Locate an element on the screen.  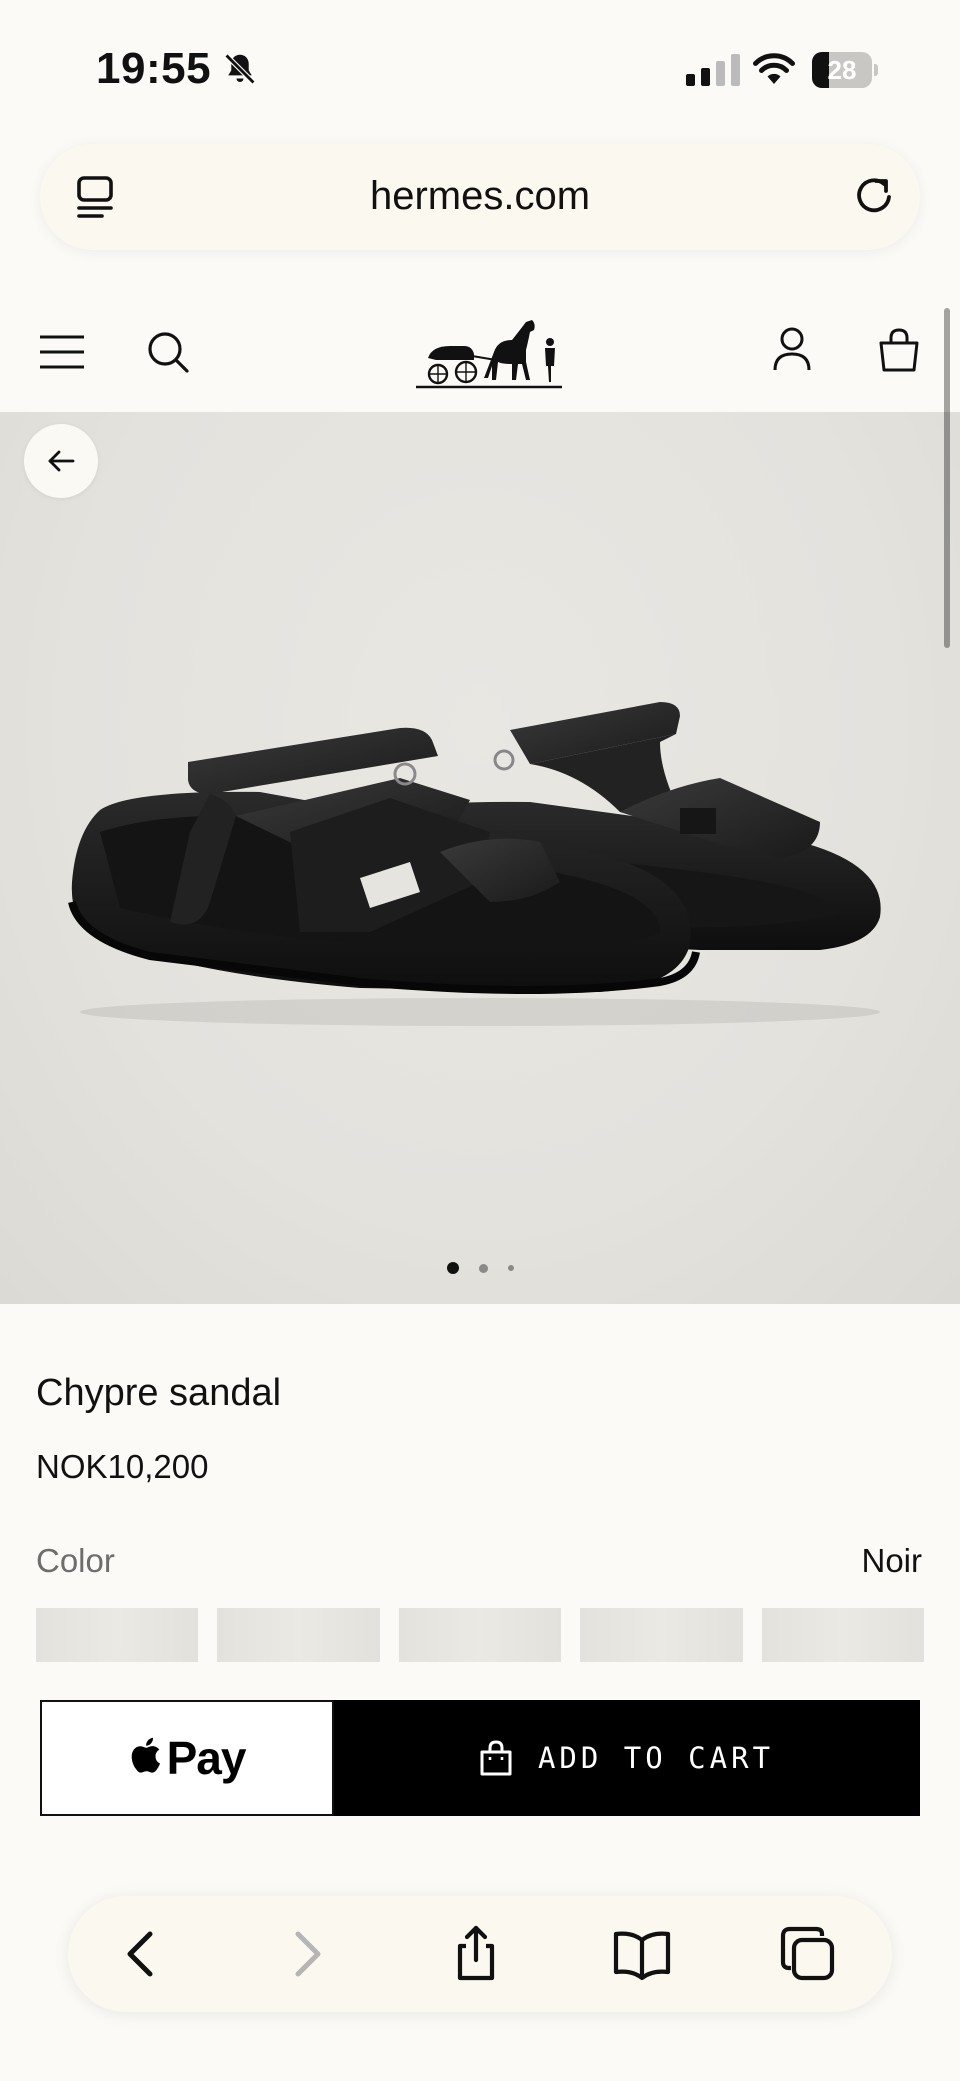
chevron-left-icon is located at coordinates (140, 1954).